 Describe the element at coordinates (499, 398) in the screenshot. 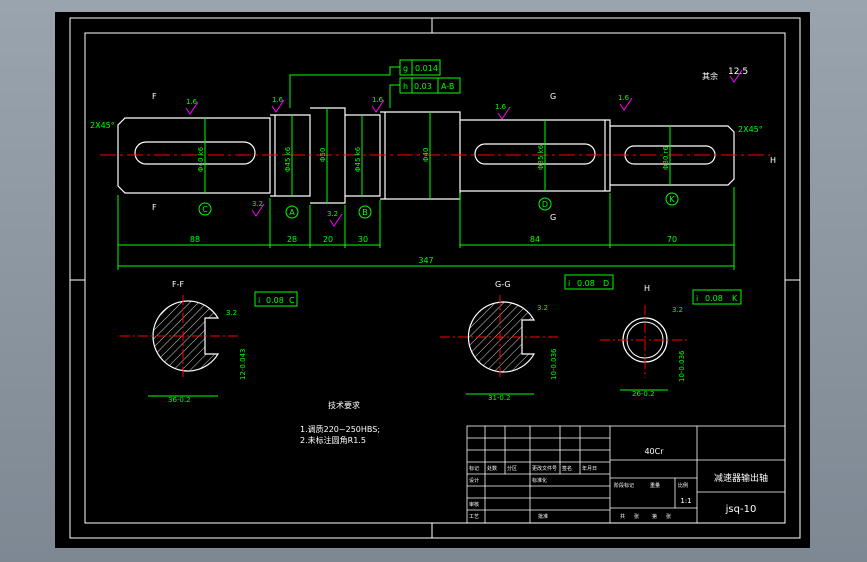

I see `section-g-depth: 31-0.2` at that location.